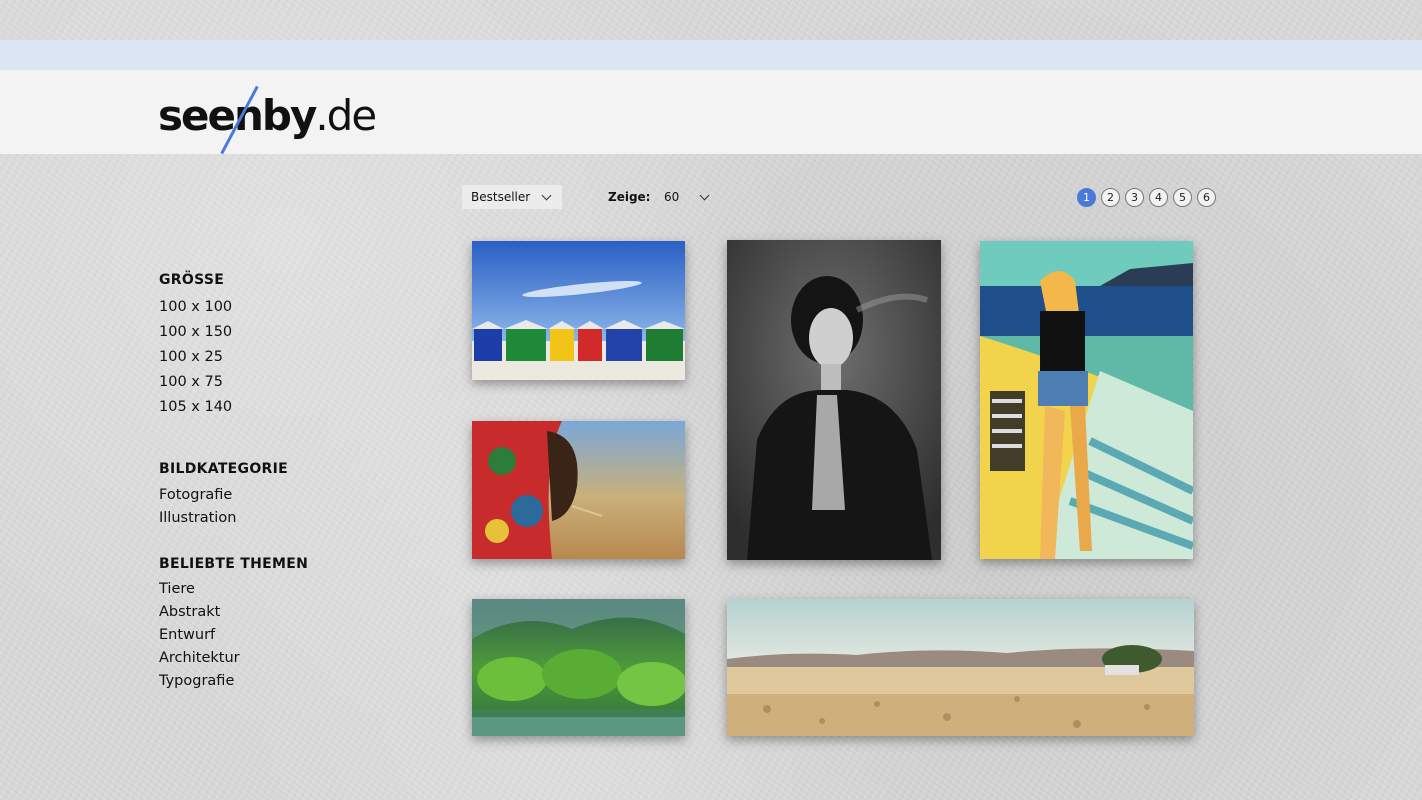 This screenshot has height=800, width=1422. Describe the element at coordinates (1134, 197) in the screenshot. I see `page-button-3: 3` at that location.